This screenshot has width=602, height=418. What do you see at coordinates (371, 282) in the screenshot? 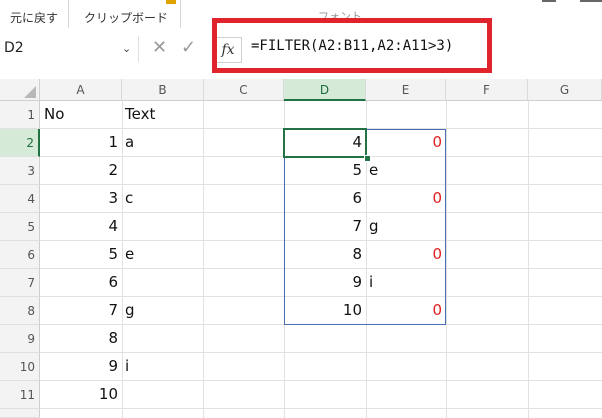
I see `cell-e7: i` at bounding box center [371, 282].